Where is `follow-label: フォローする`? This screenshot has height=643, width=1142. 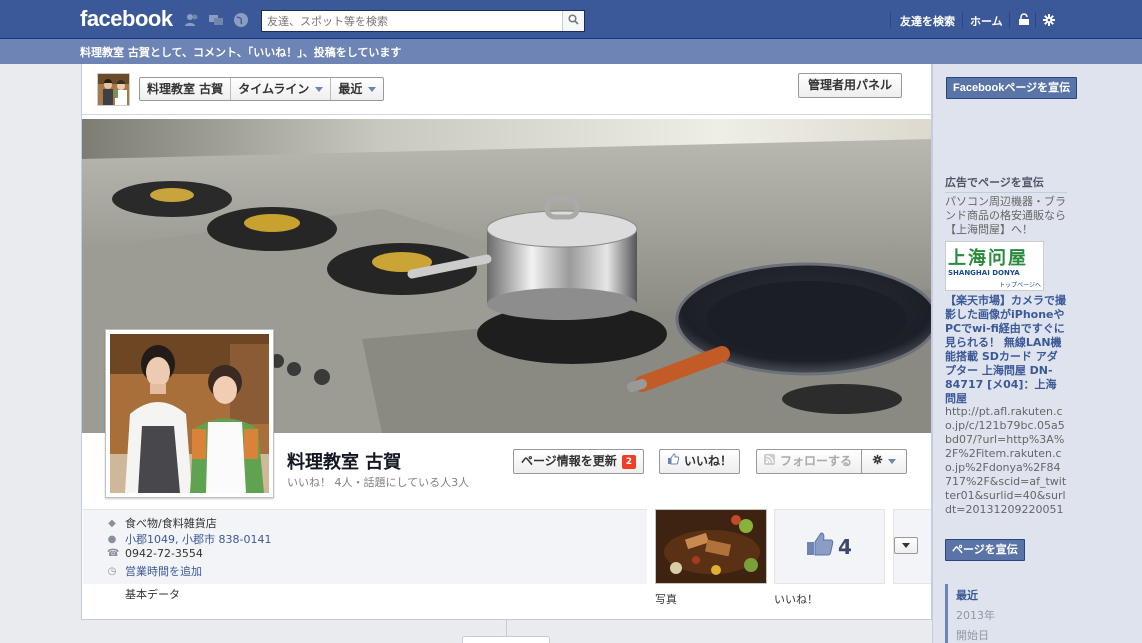 follow-label: フォローする is located at coordinates (816, 461).